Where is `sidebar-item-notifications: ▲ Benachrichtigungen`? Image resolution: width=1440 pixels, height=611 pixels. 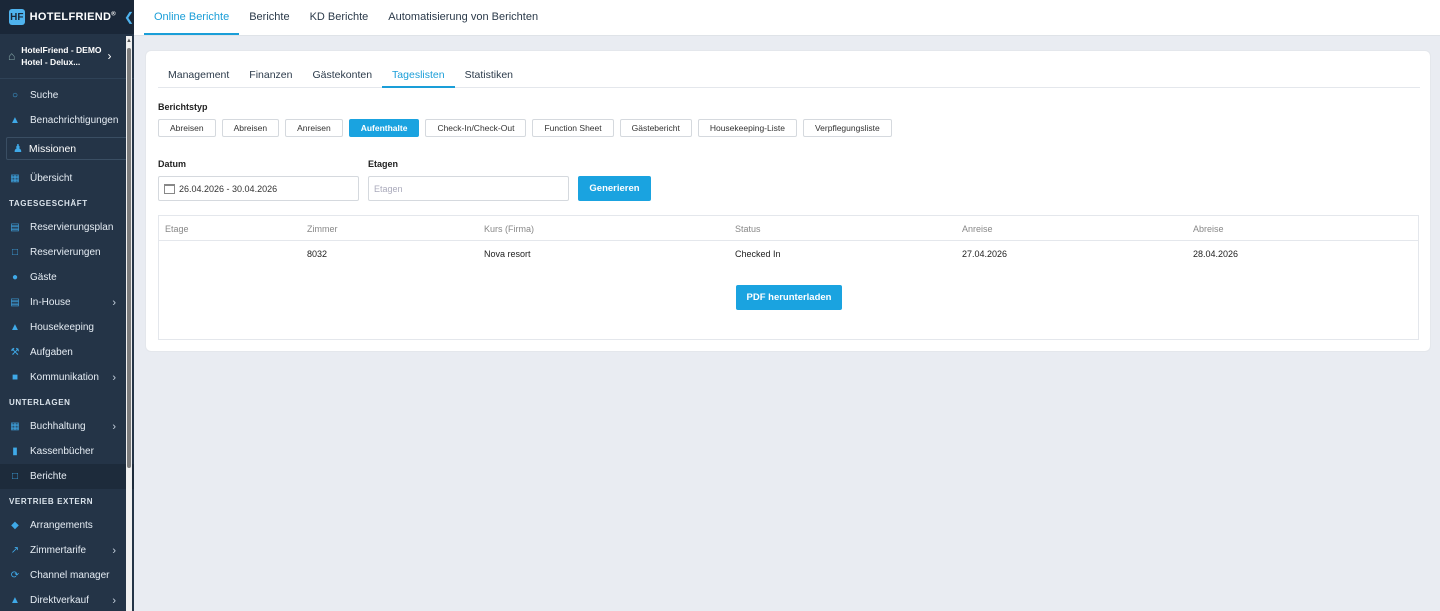
sidebar-item-notifications: ▲ Benachrichtigungen is located at coordinates (67, 120).